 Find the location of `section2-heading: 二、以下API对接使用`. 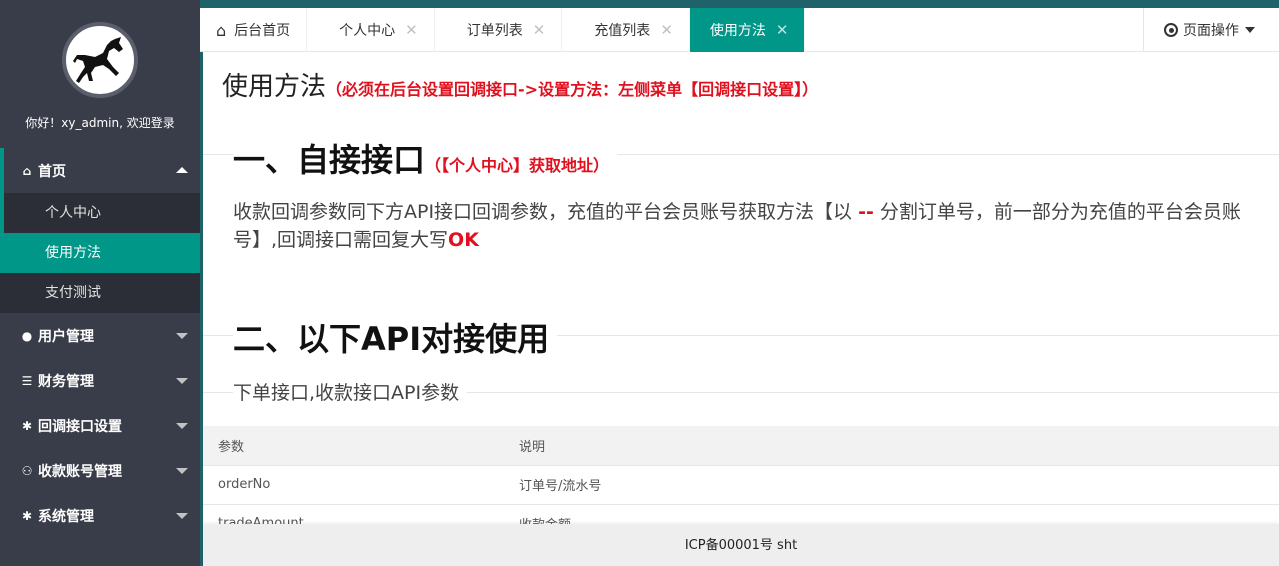

section2-heading: 二、以下API对接使用 is located at coordinates (395, 337).